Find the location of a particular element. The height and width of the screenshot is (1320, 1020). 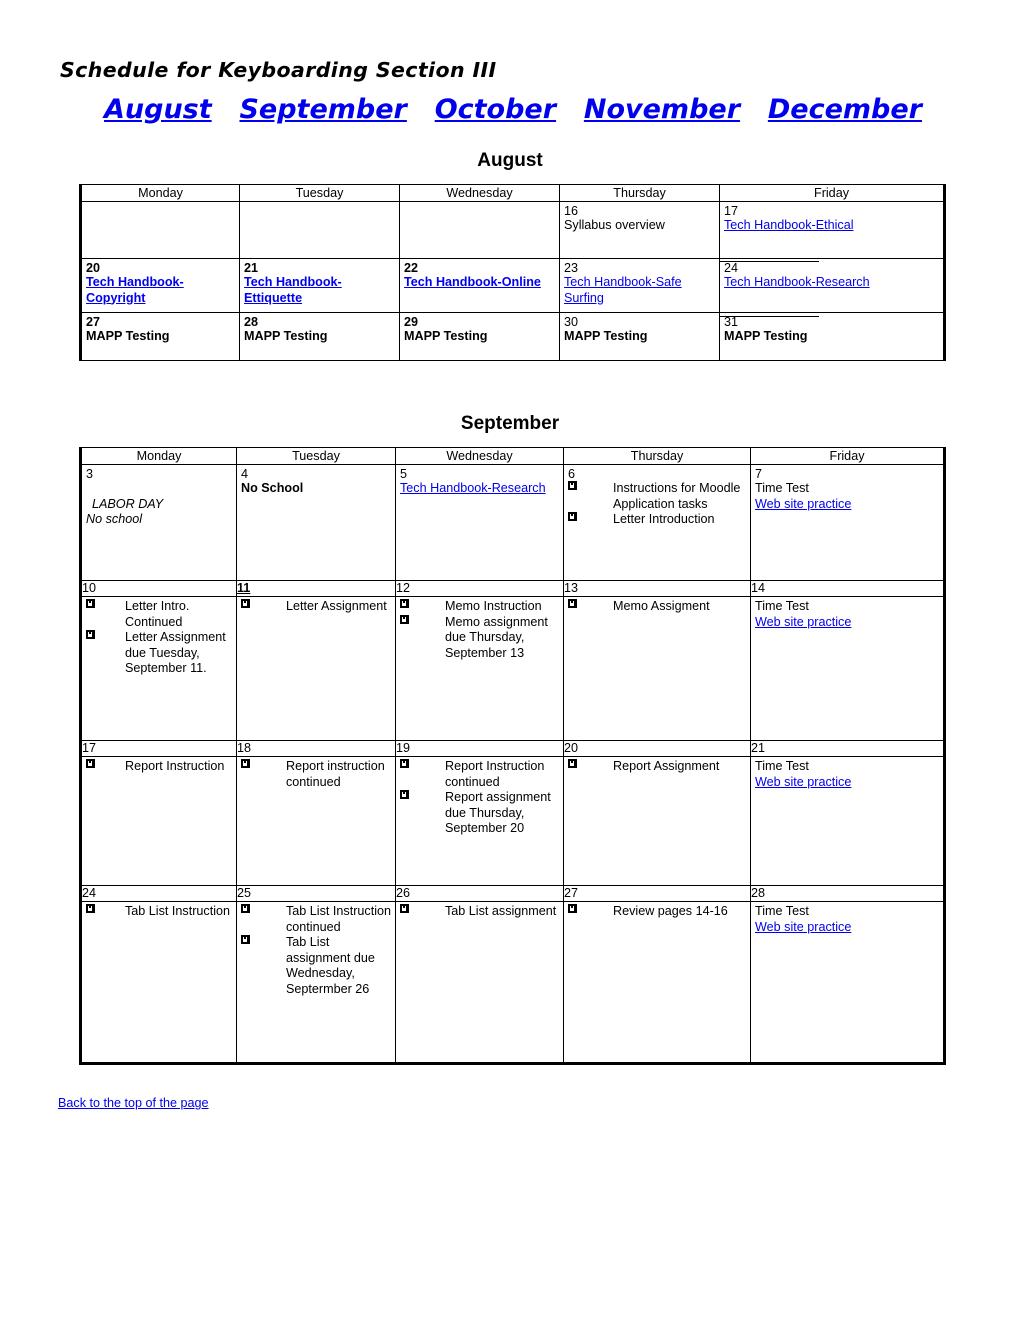

date-number: 28 is located at coordinates (251, 322).